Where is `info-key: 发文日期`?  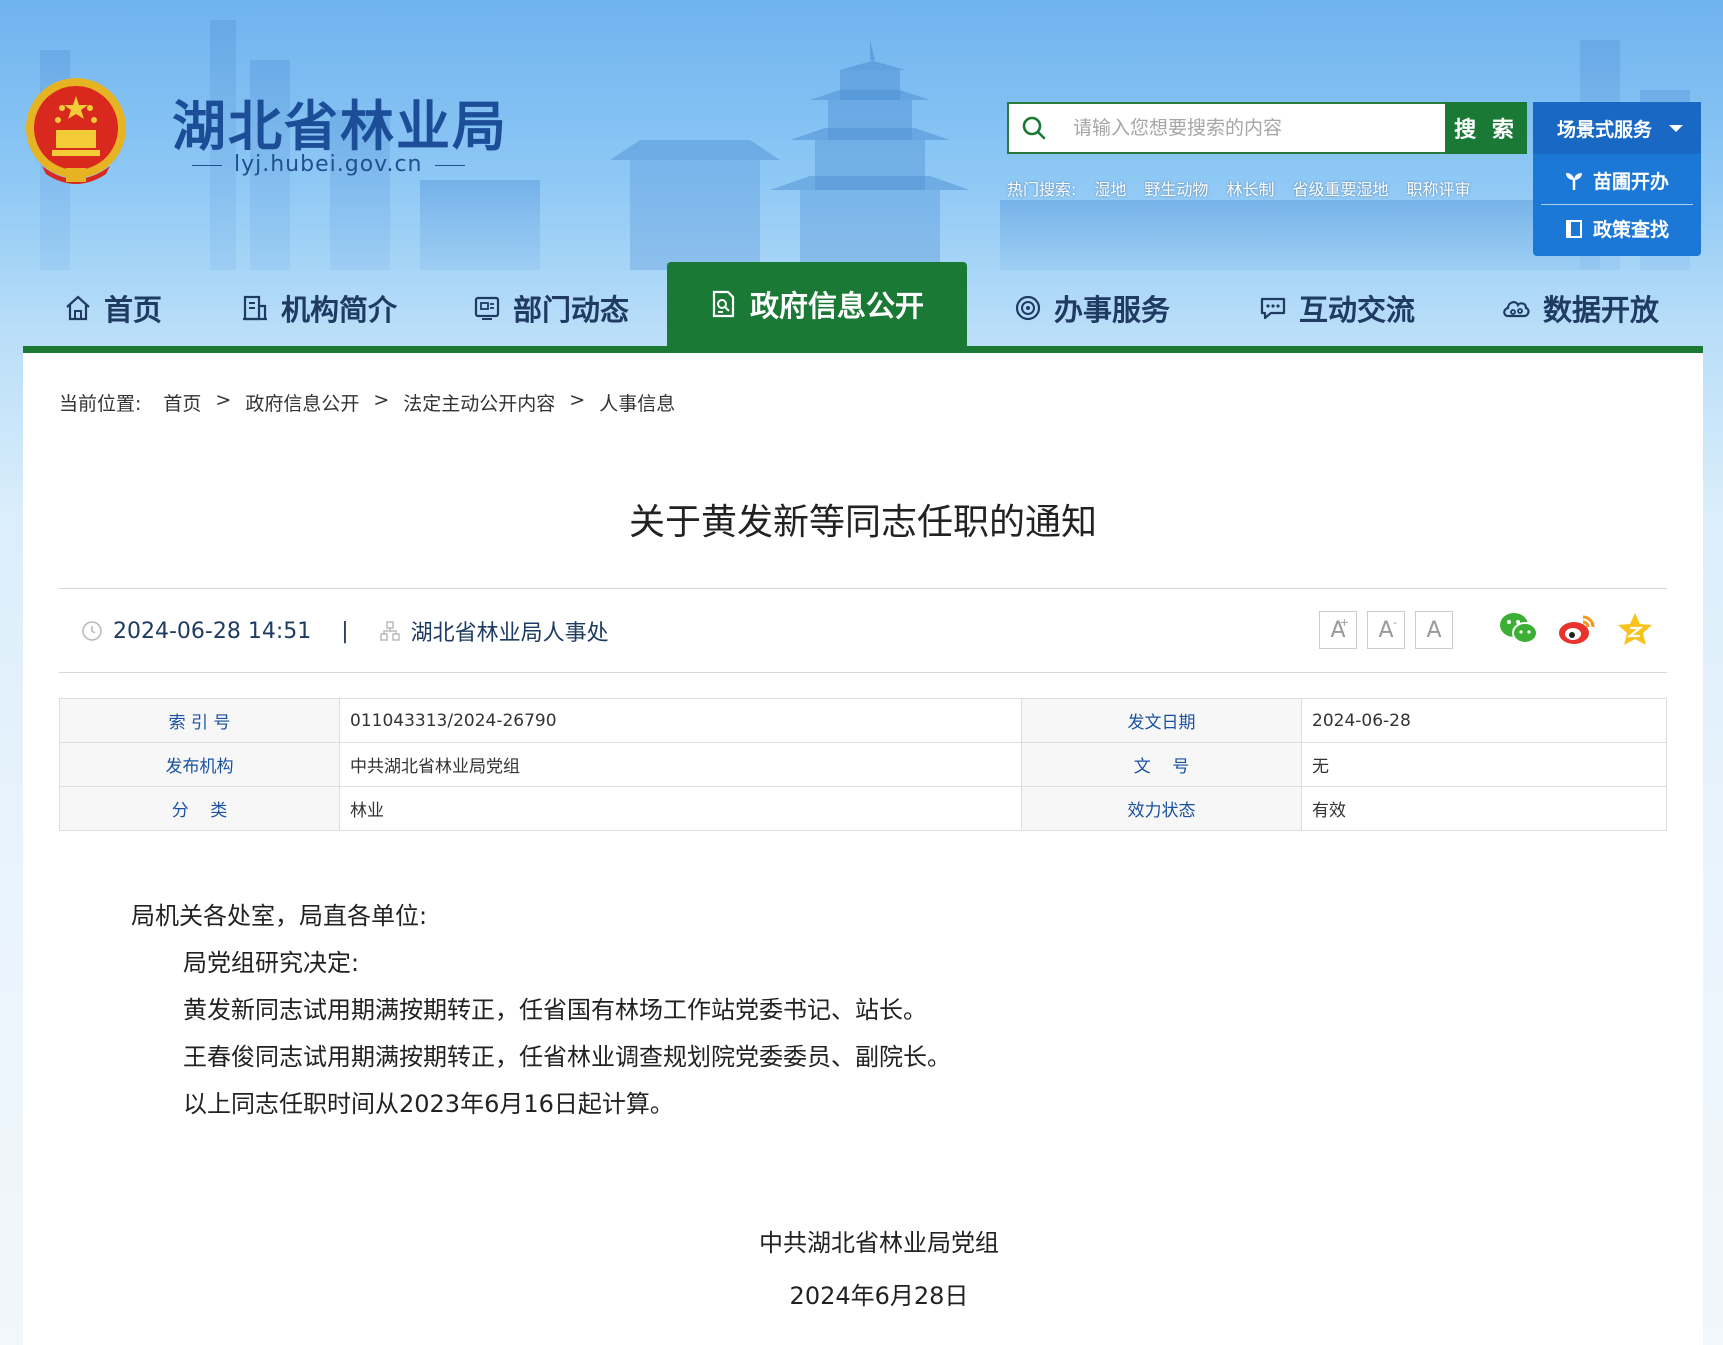 info-key: 发文日期 is located at coordinates (1161, 720).